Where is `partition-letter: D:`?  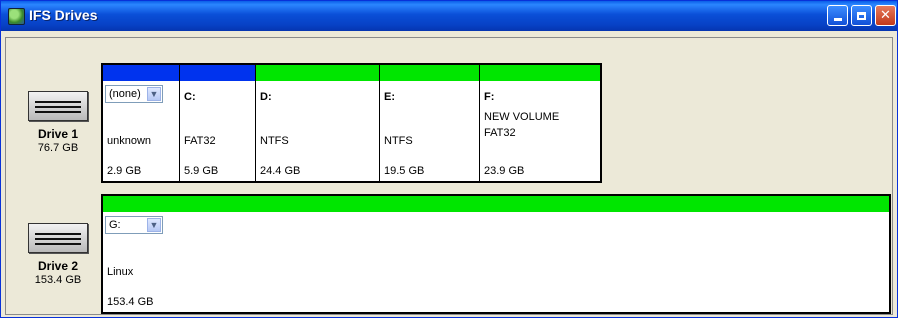
partition-letter: D: is located at coordinates (266, 97).